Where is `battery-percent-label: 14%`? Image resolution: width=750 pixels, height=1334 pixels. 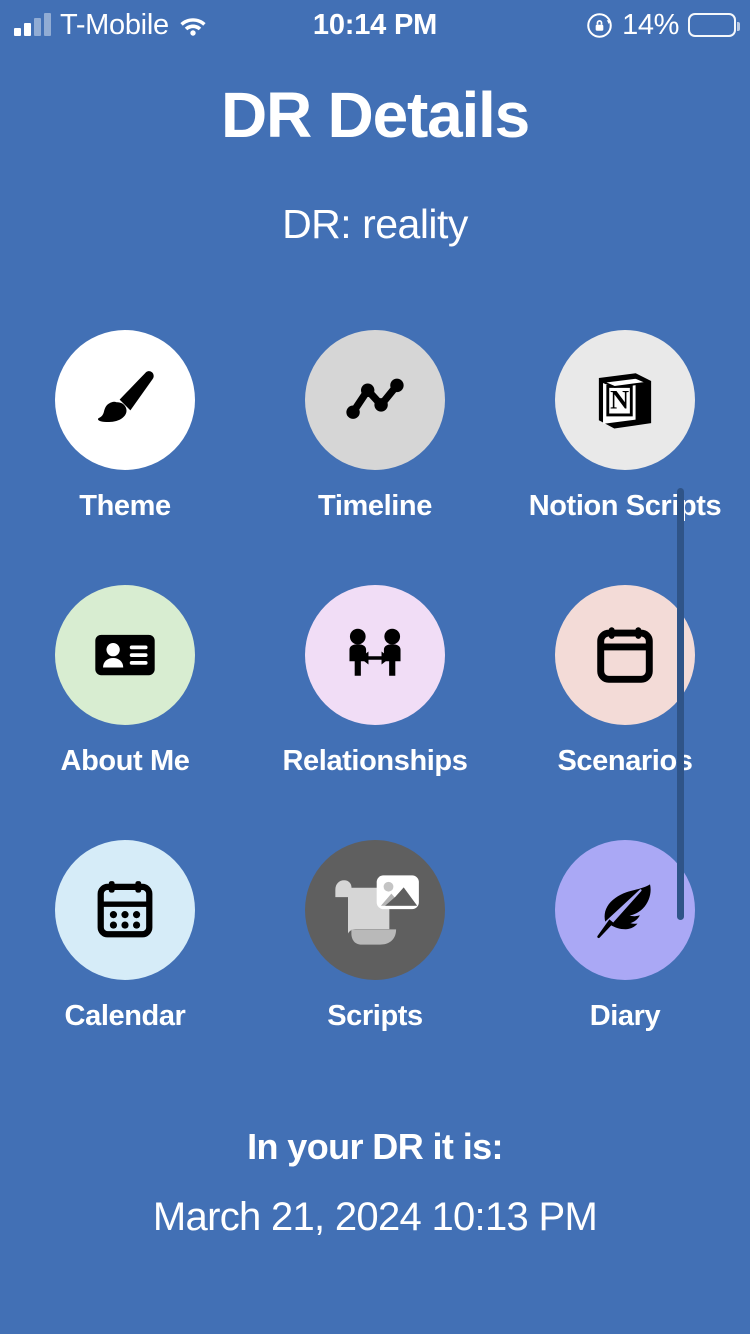 battery-percent-label: 14% is located at coordinates (650, 24).